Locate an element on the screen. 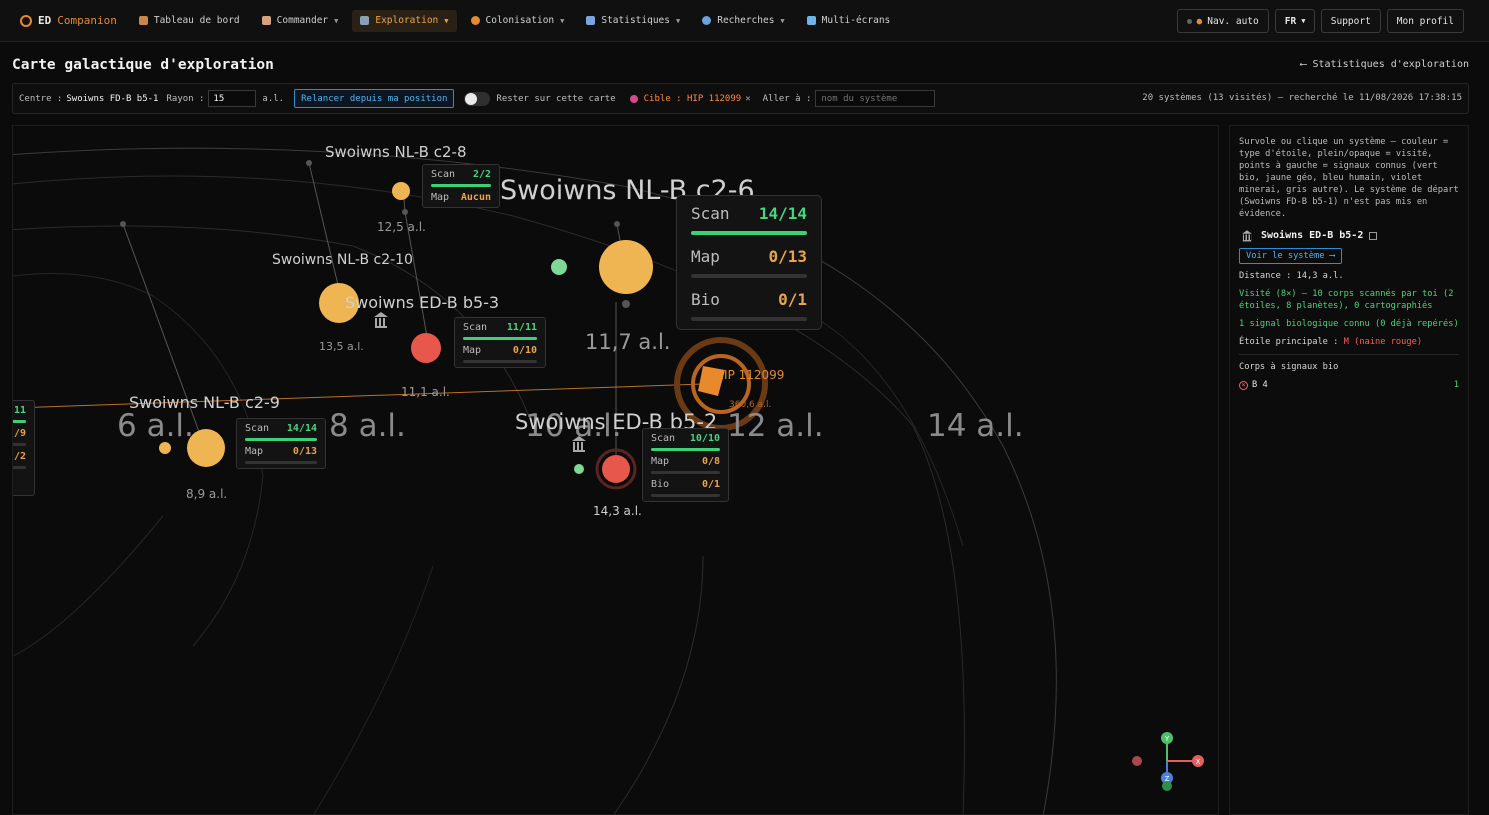 The width and height of the screenshot is (1489, 815). map-value: 0/8 is located at coordinates (710, 461).